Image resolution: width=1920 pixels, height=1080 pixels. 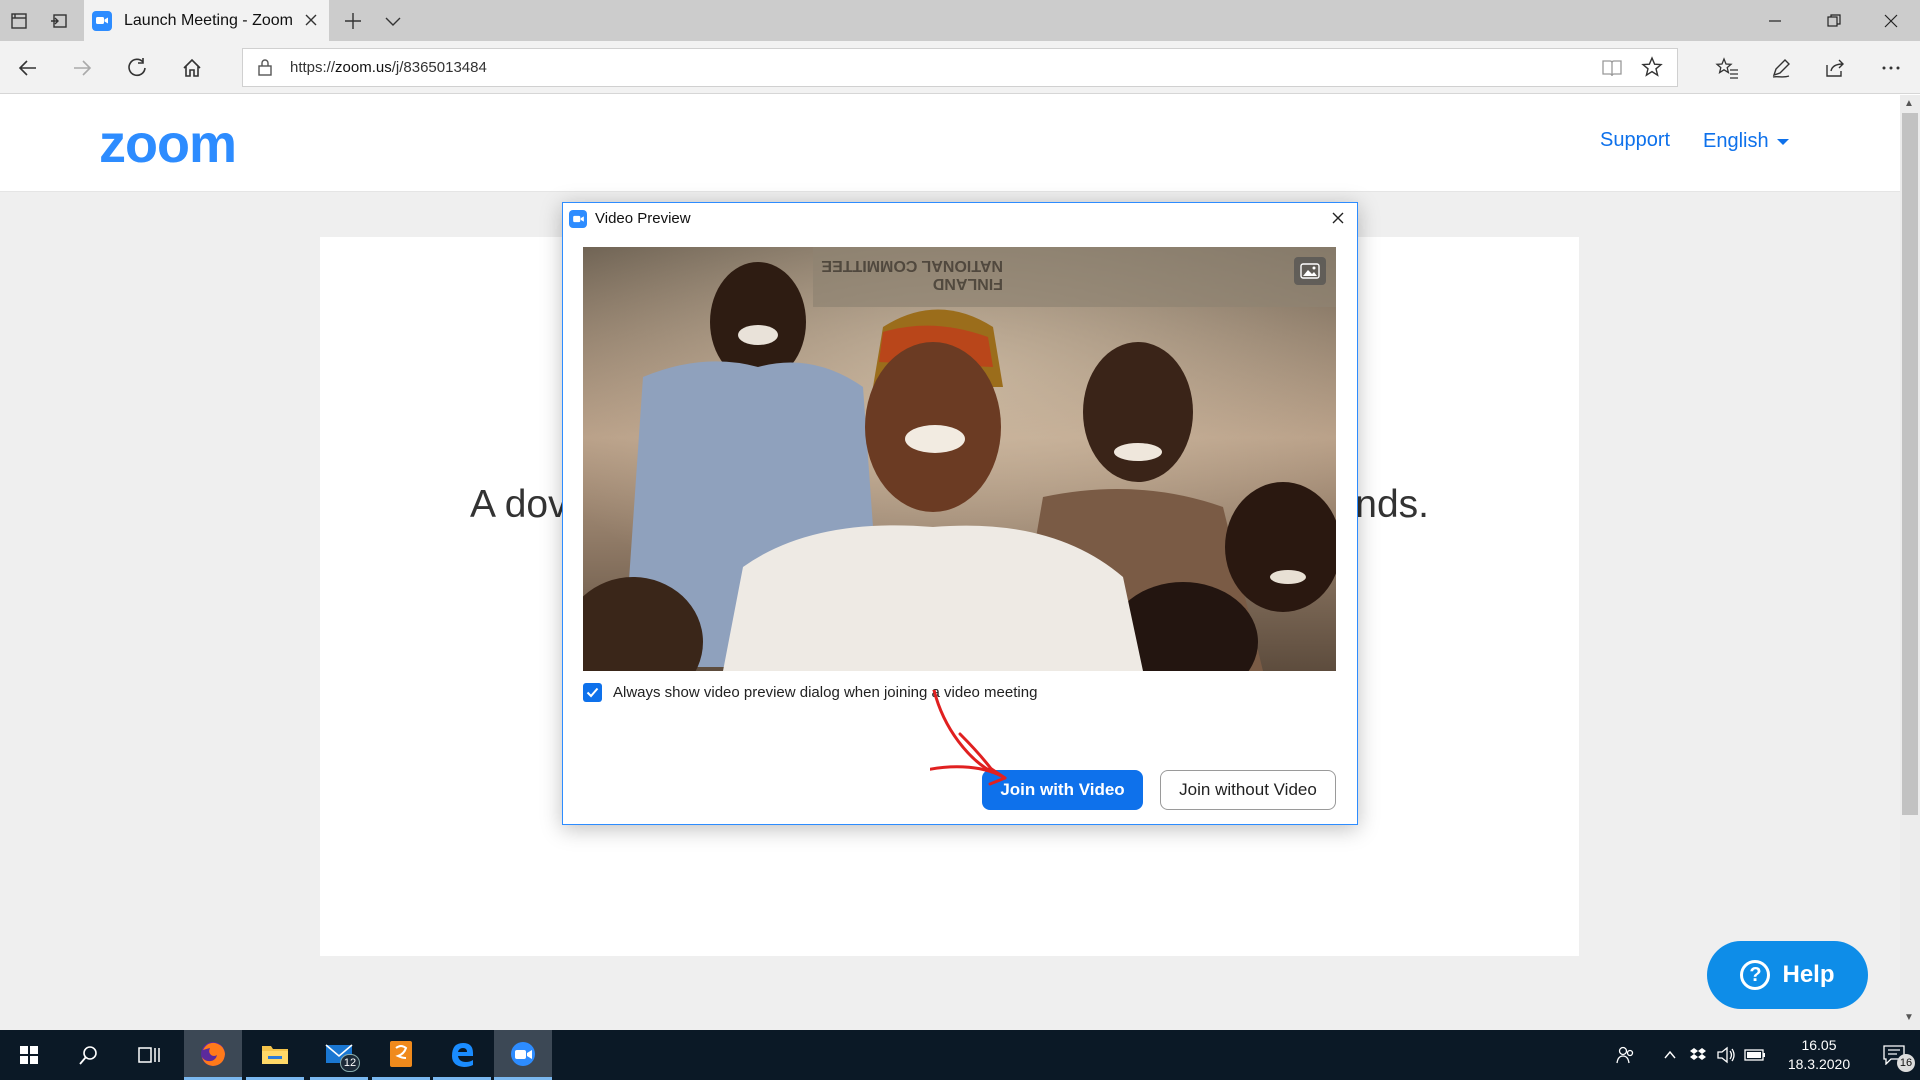 What do you see at coordinates (213, 1055) in the screenshot?
I see `firefox-icon` at bounding box center [213, 1055].